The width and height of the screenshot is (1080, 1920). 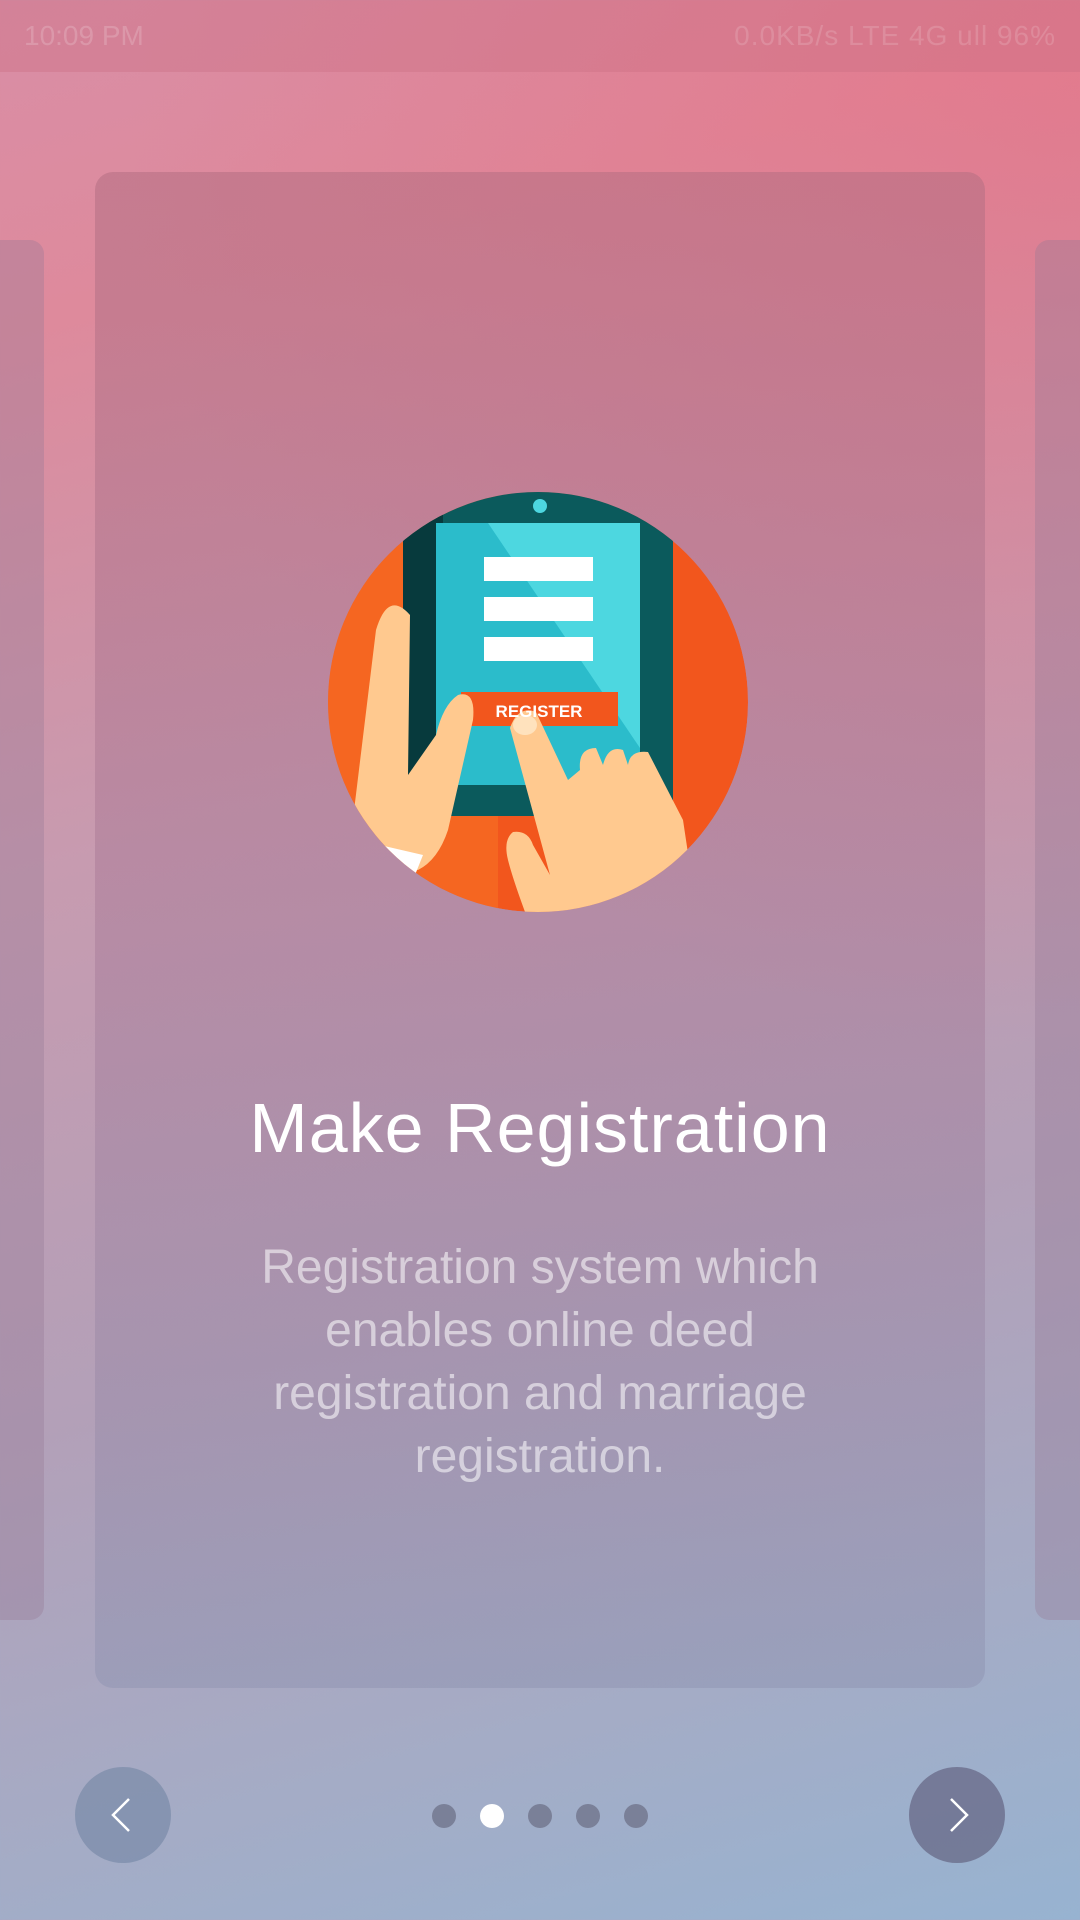 What do you see at coordinates (22, 930) in the screenshot?
I see `previous-slide-card` at bounding box center [22, 930].